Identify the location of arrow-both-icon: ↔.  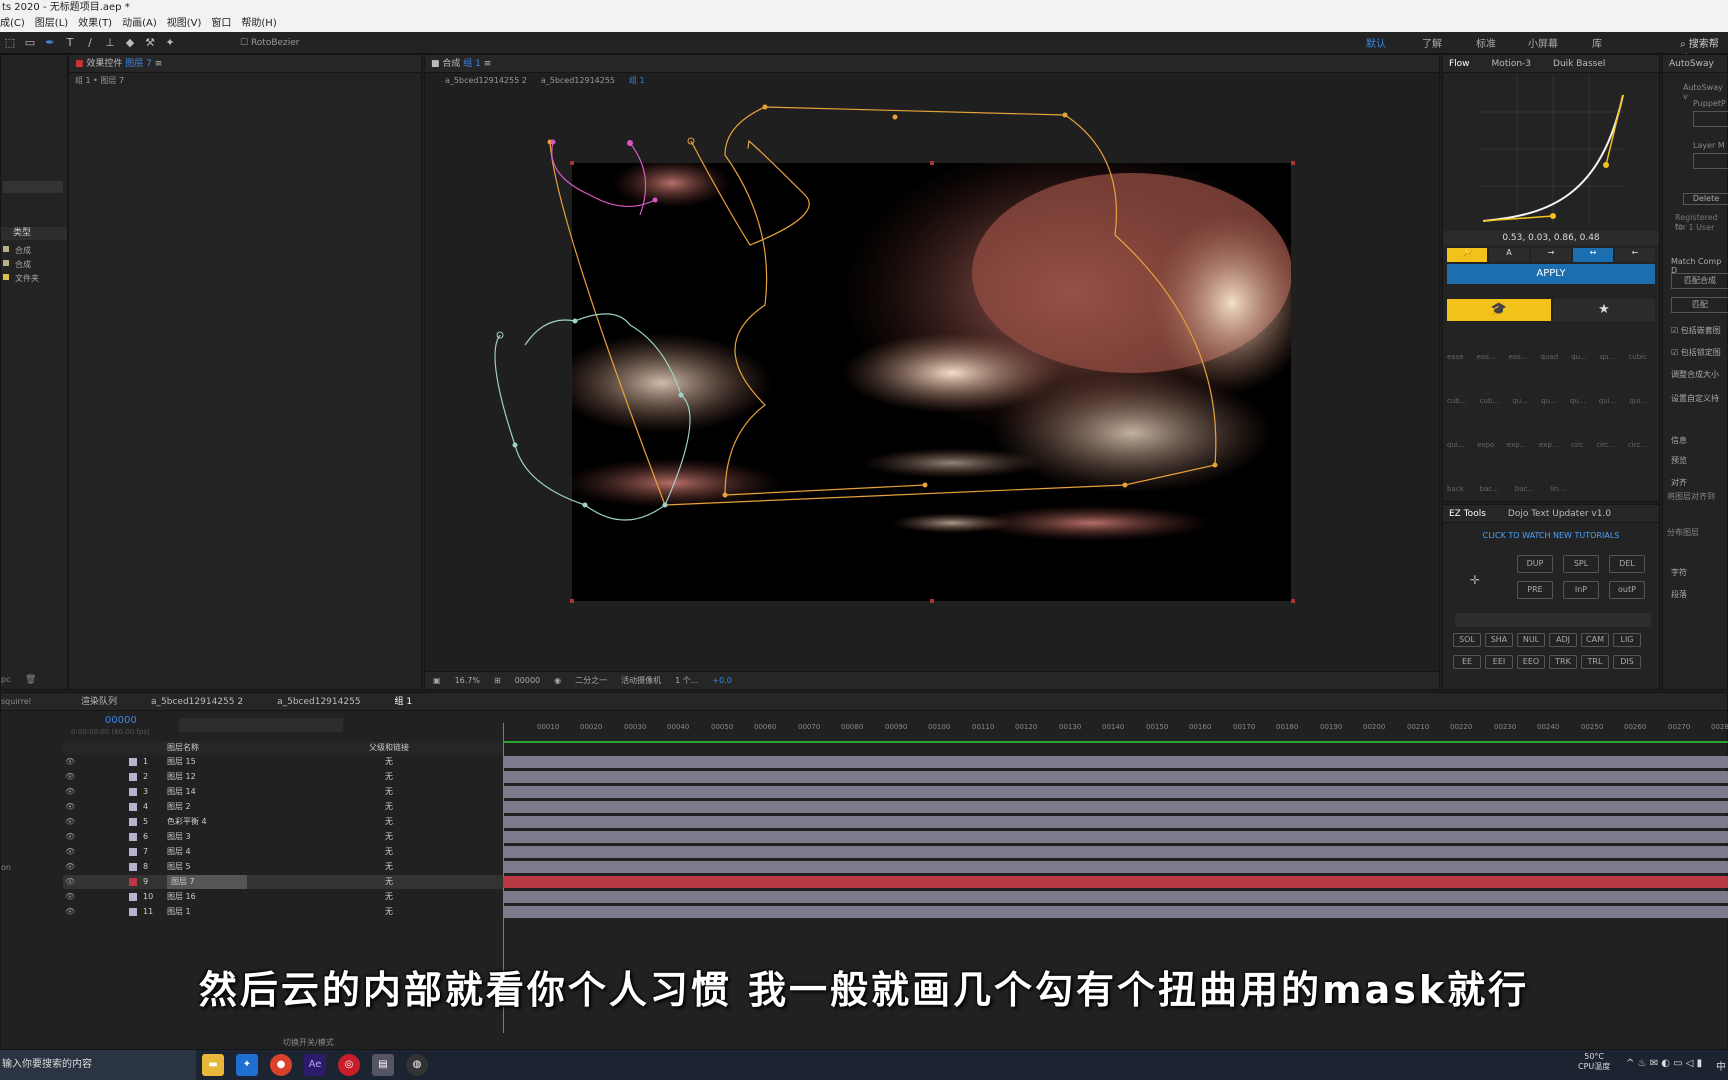
(1593, 255).